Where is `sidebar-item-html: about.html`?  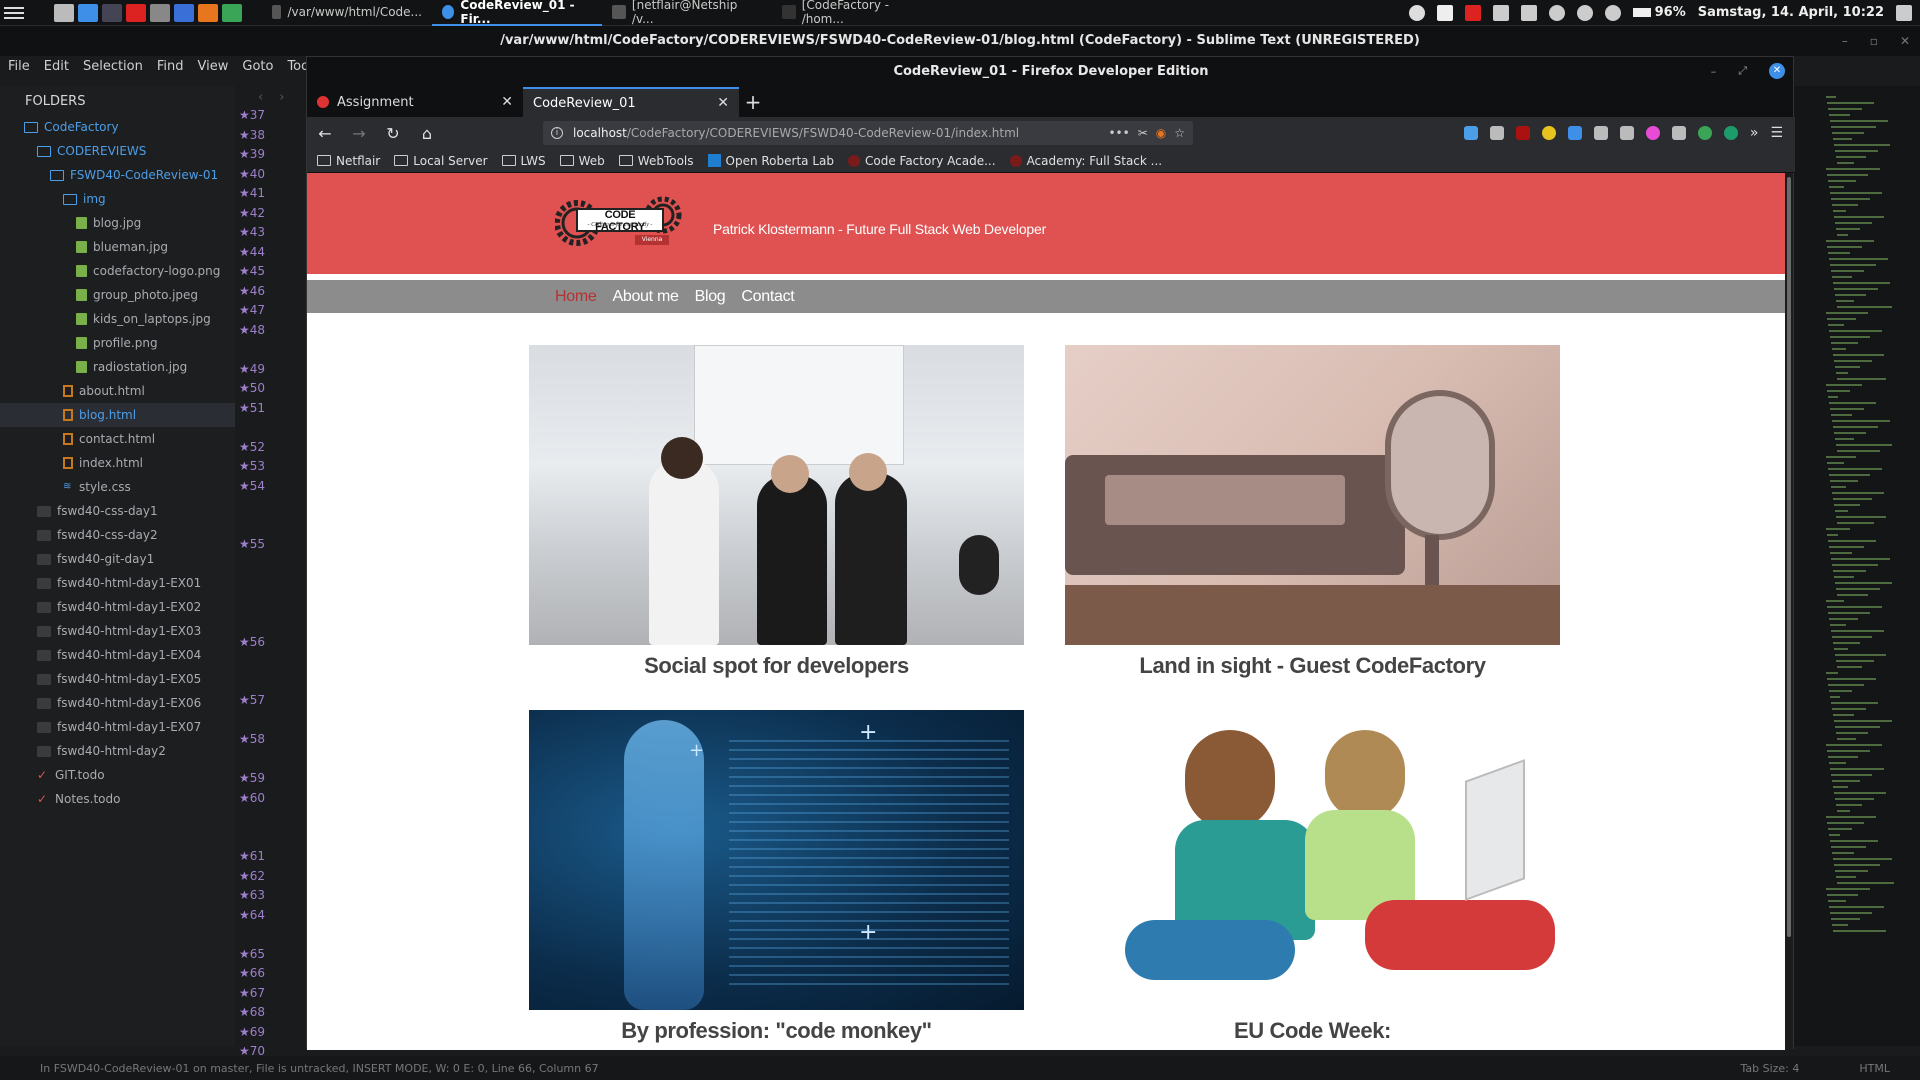
sidebar-item-html: about.html is located at coordinates (117, 391).